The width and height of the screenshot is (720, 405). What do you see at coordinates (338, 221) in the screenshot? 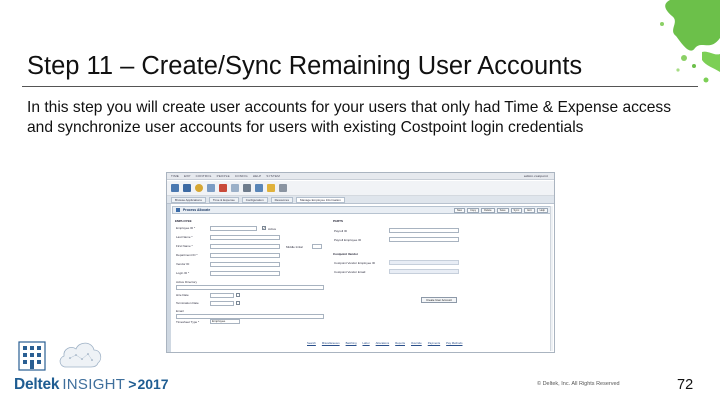
I see `section-parts: PARTS` at bounding box center [338, 221].